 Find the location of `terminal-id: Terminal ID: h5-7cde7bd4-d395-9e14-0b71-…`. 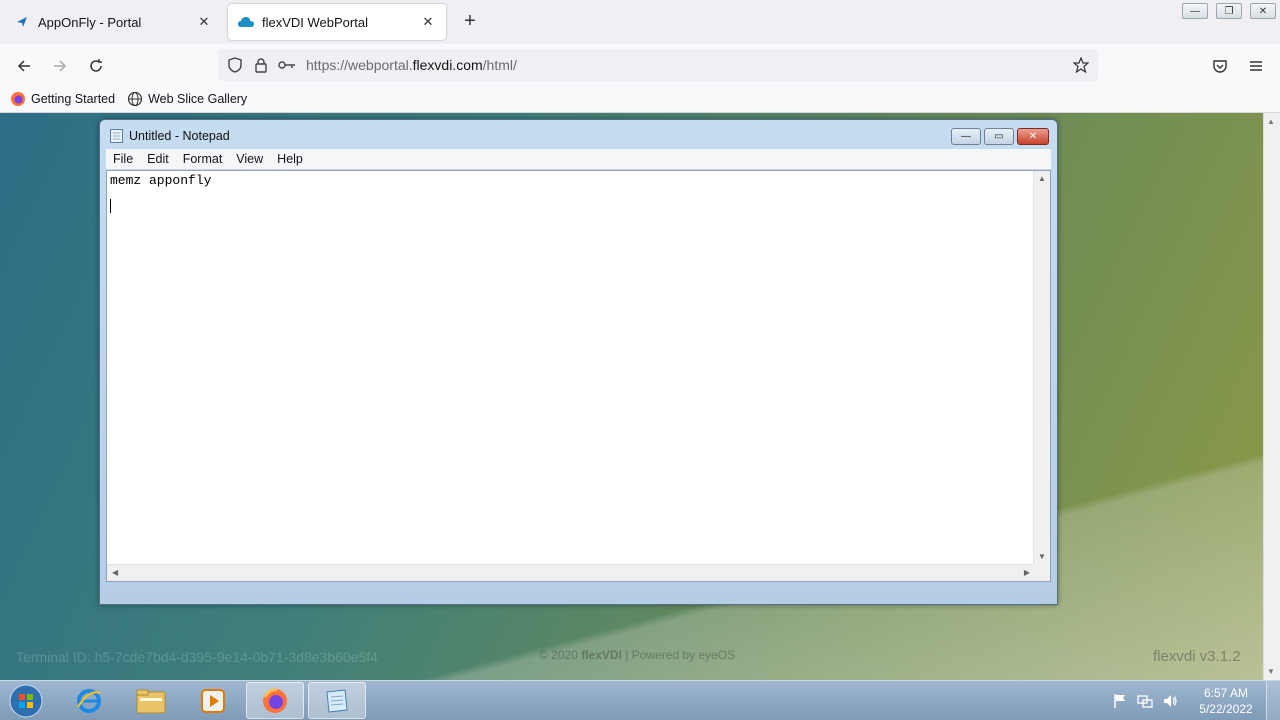

terminal-id: Terminal ID: h5-7cde7bd4-d395-9e14-0b71-… is located at coordinates (197, 657).